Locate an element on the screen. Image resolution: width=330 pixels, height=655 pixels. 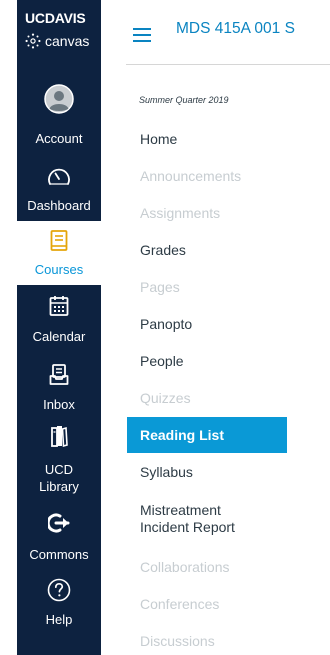
course-nav-assignments: Assignments is located at coordinates (207, 213).